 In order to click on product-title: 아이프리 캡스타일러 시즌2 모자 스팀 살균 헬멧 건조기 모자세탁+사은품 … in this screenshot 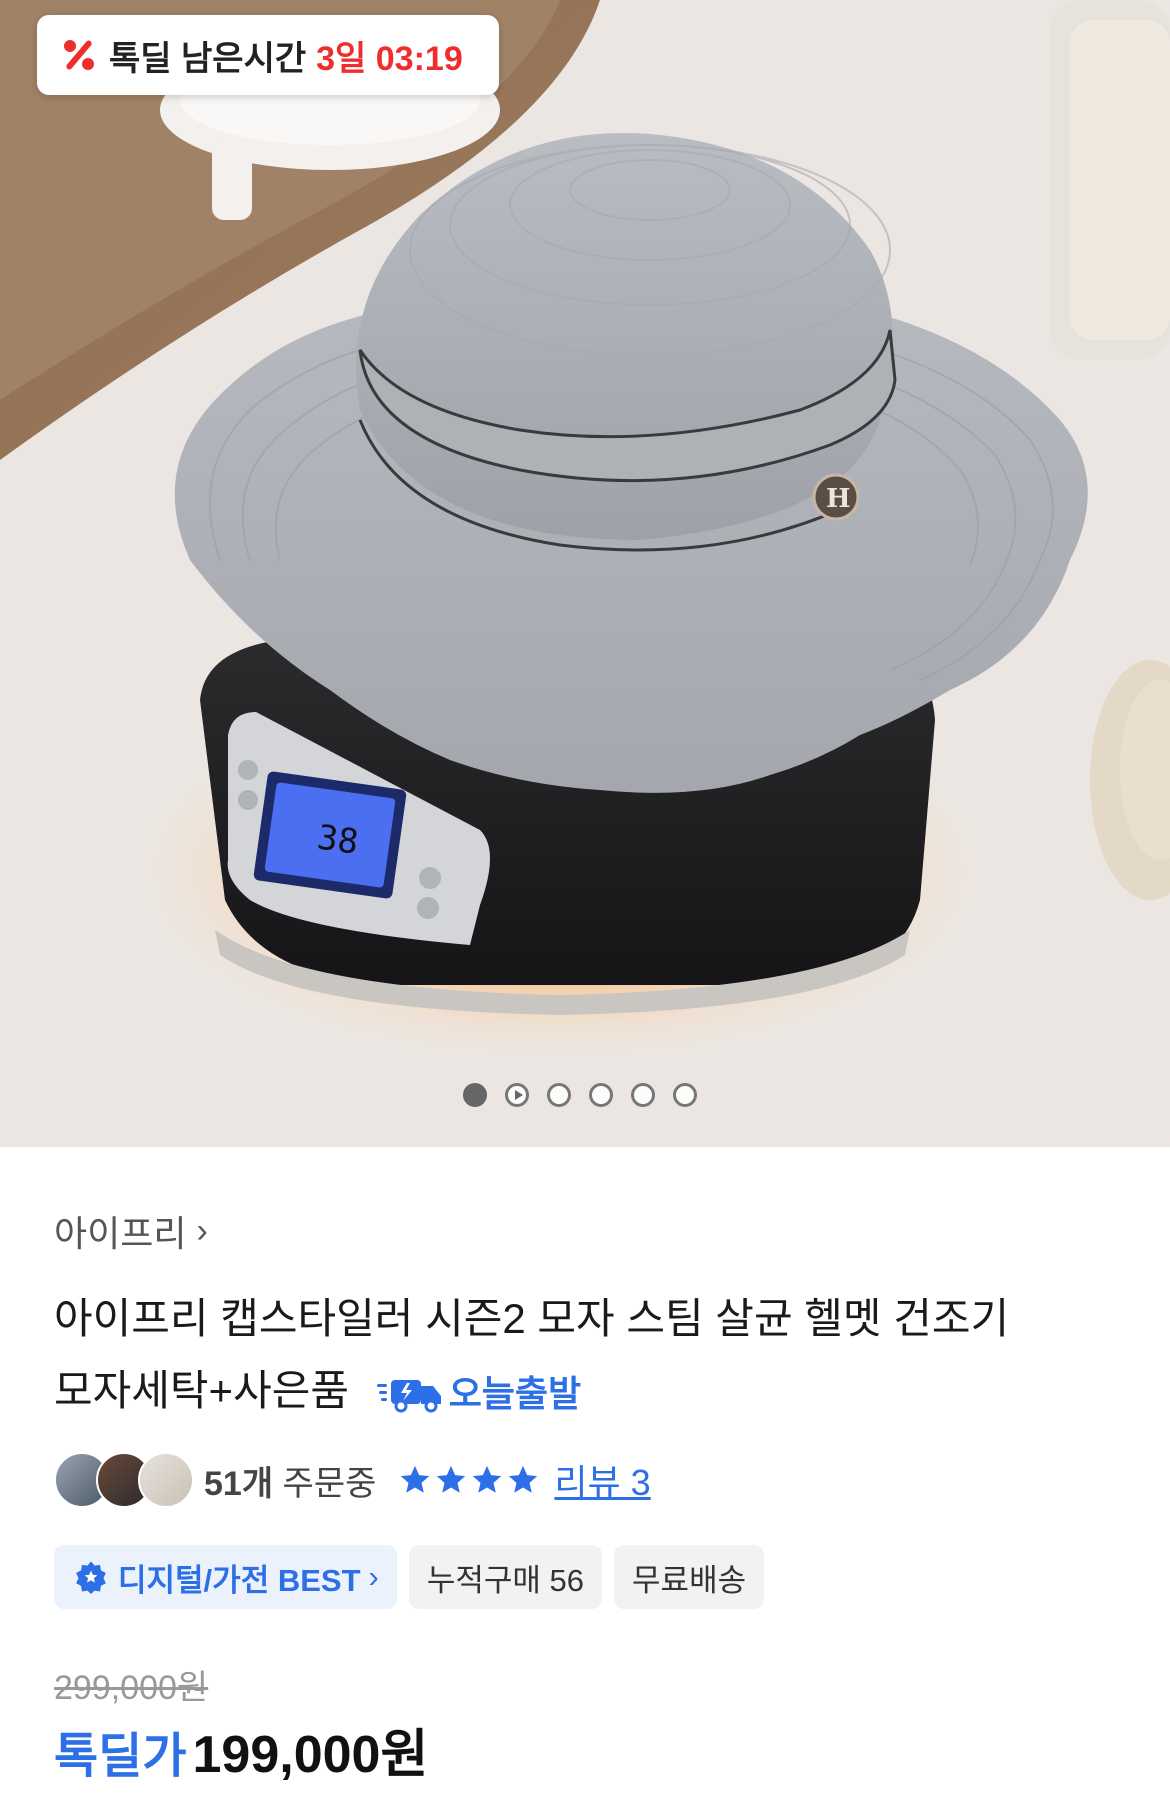, I will do `click(594, 1356)`.